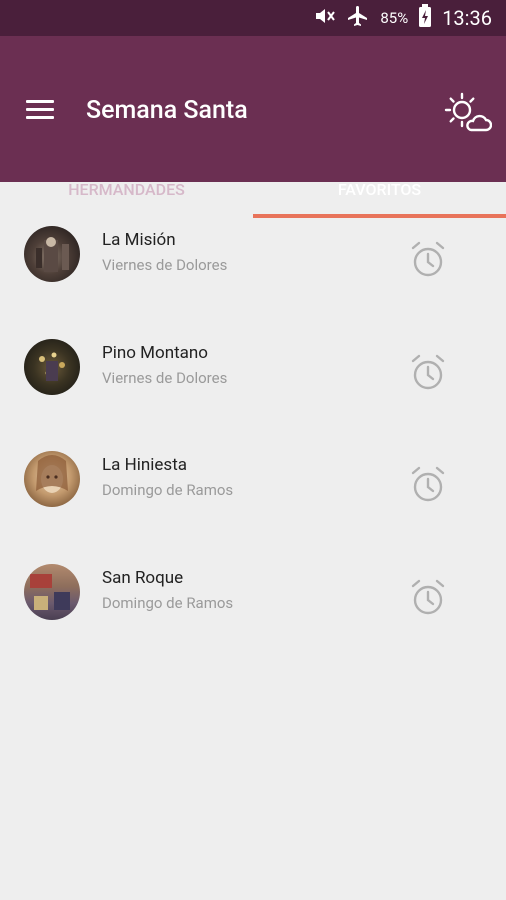  I want to click on list-item-name: Pino Montano, so click(155, 352).